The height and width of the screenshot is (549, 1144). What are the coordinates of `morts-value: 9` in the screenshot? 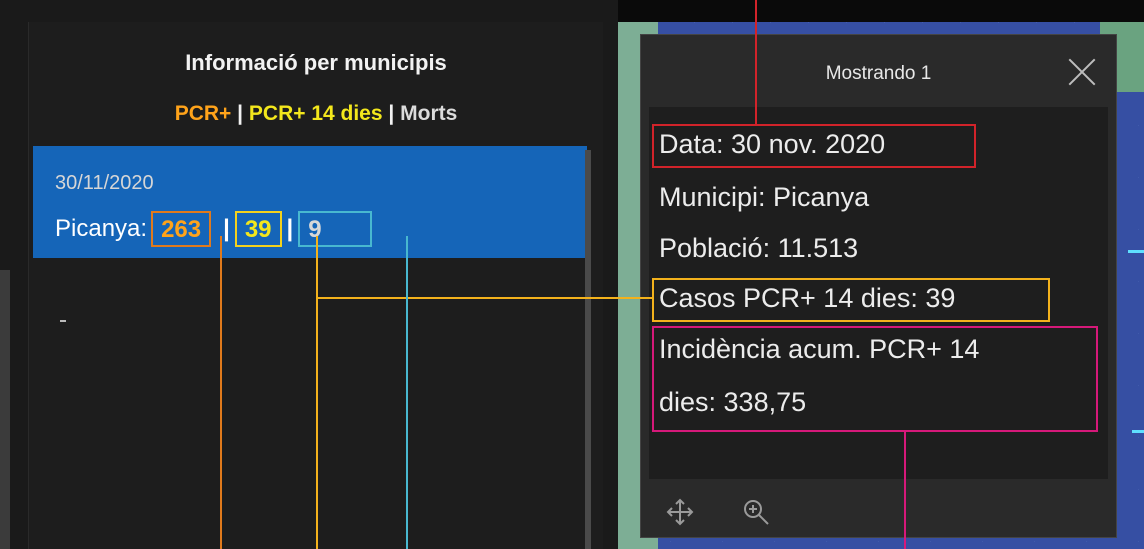 It's located at (335, 229).